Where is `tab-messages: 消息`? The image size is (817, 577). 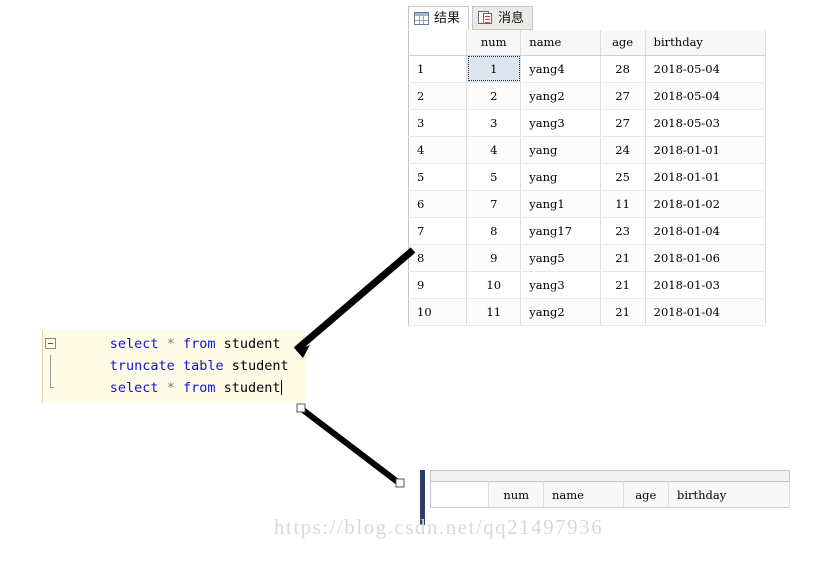
tab-messages: 消息 is located at coordinates (503, 18).